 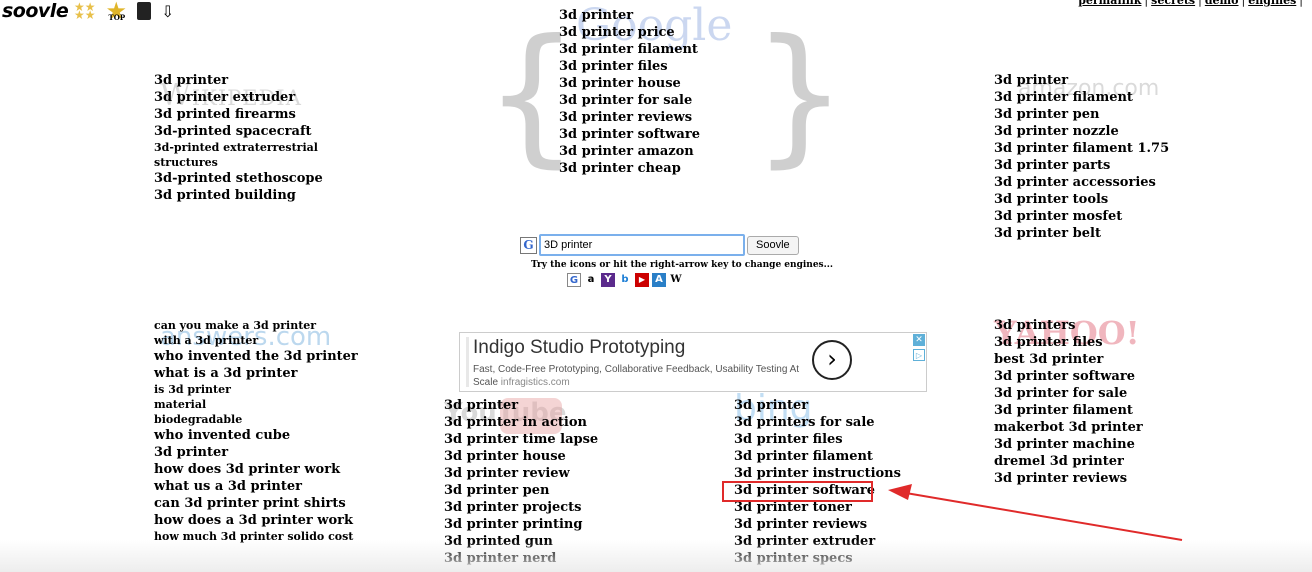 I want to click on suggestion-item: 3d printer price, so click(x=629, y=32).